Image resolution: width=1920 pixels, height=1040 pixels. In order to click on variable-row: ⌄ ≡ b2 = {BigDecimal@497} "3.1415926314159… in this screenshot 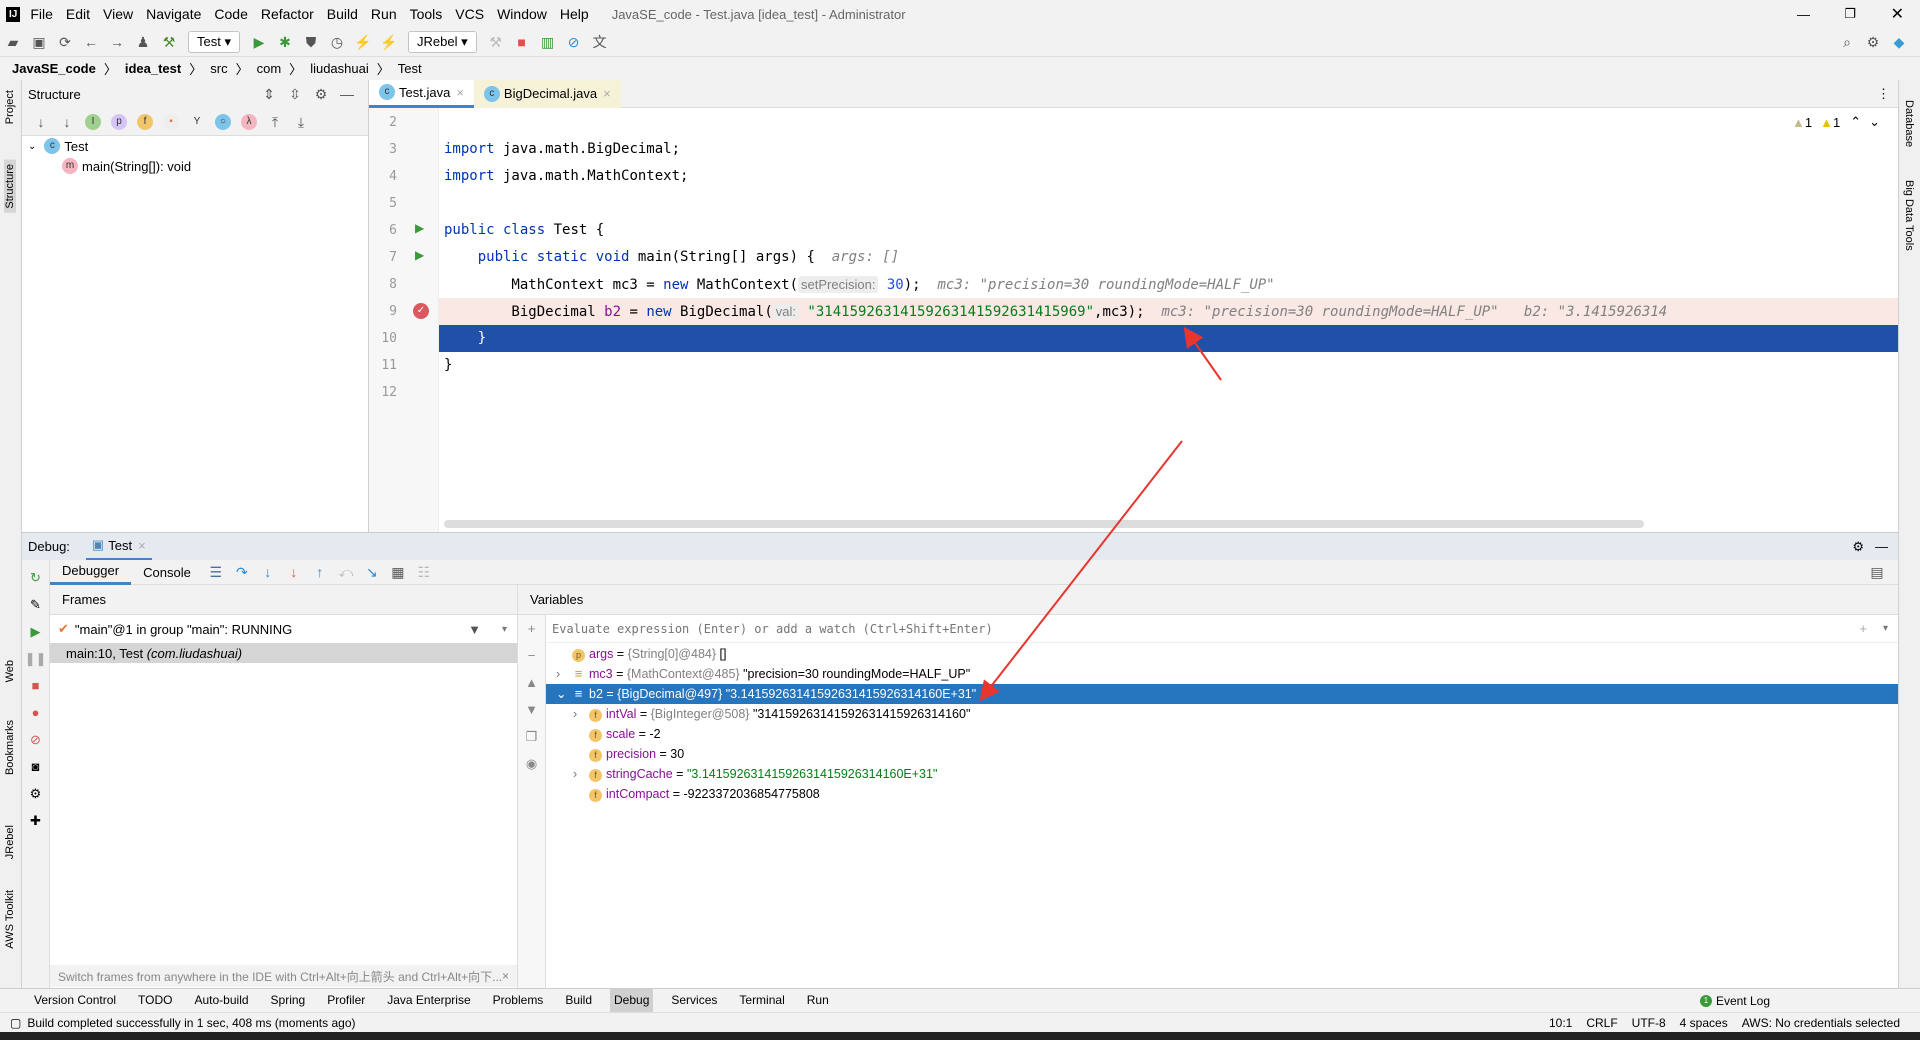, I will do `click(1222, 694)`.